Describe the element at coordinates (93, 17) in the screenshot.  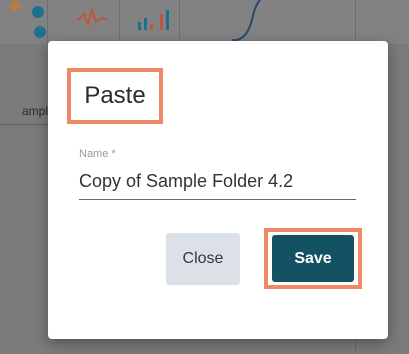
I see `line-chart-icon` at that location.